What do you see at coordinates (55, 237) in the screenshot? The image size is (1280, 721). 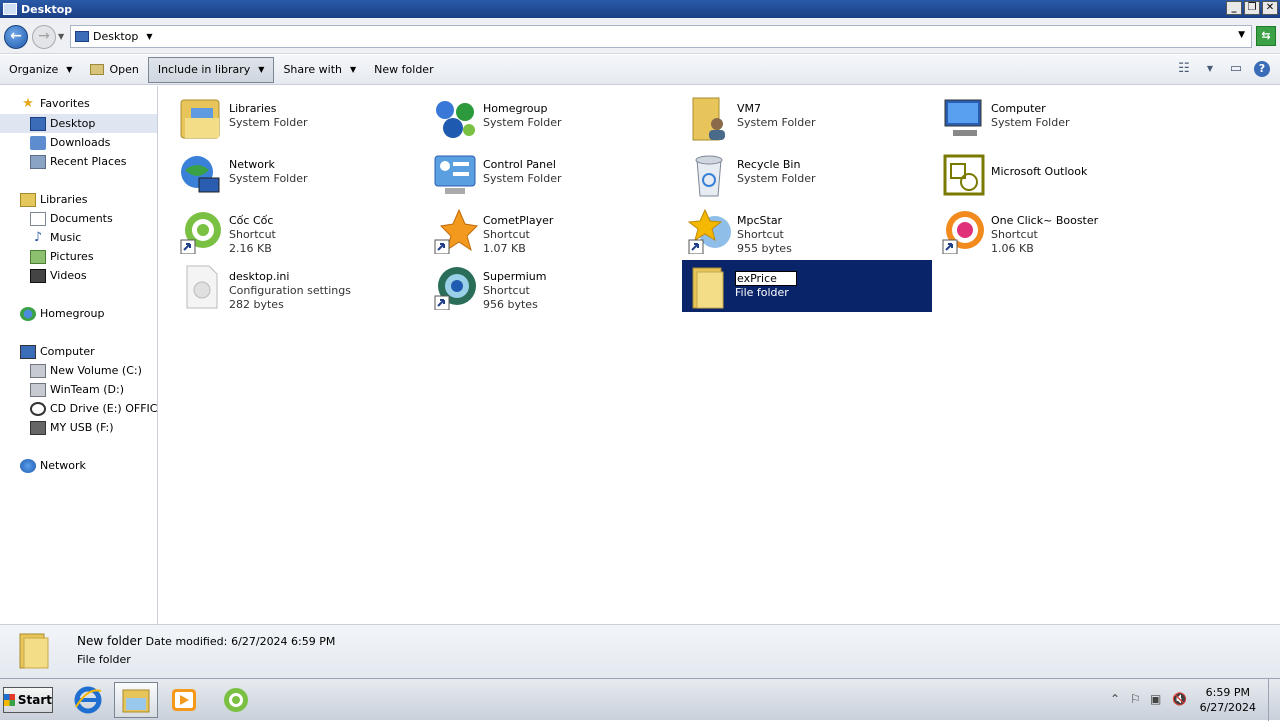 I see `nav-music: ♪ Music` at bounding box center [55, 237].